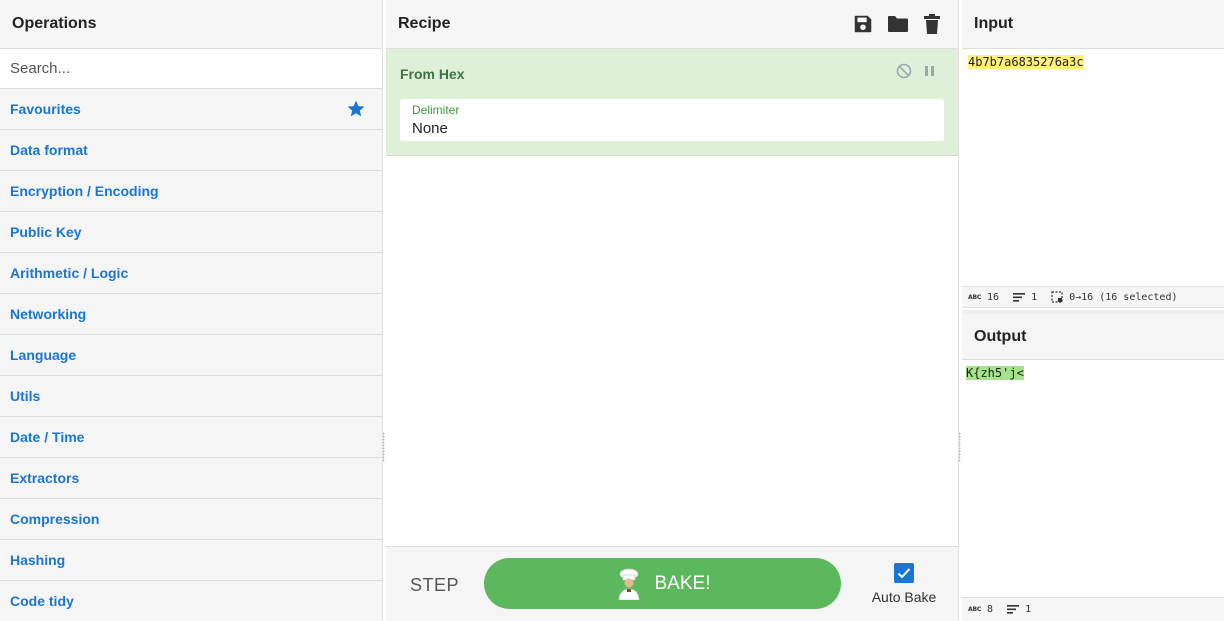  I want to click on search-input, so click(190, 68).